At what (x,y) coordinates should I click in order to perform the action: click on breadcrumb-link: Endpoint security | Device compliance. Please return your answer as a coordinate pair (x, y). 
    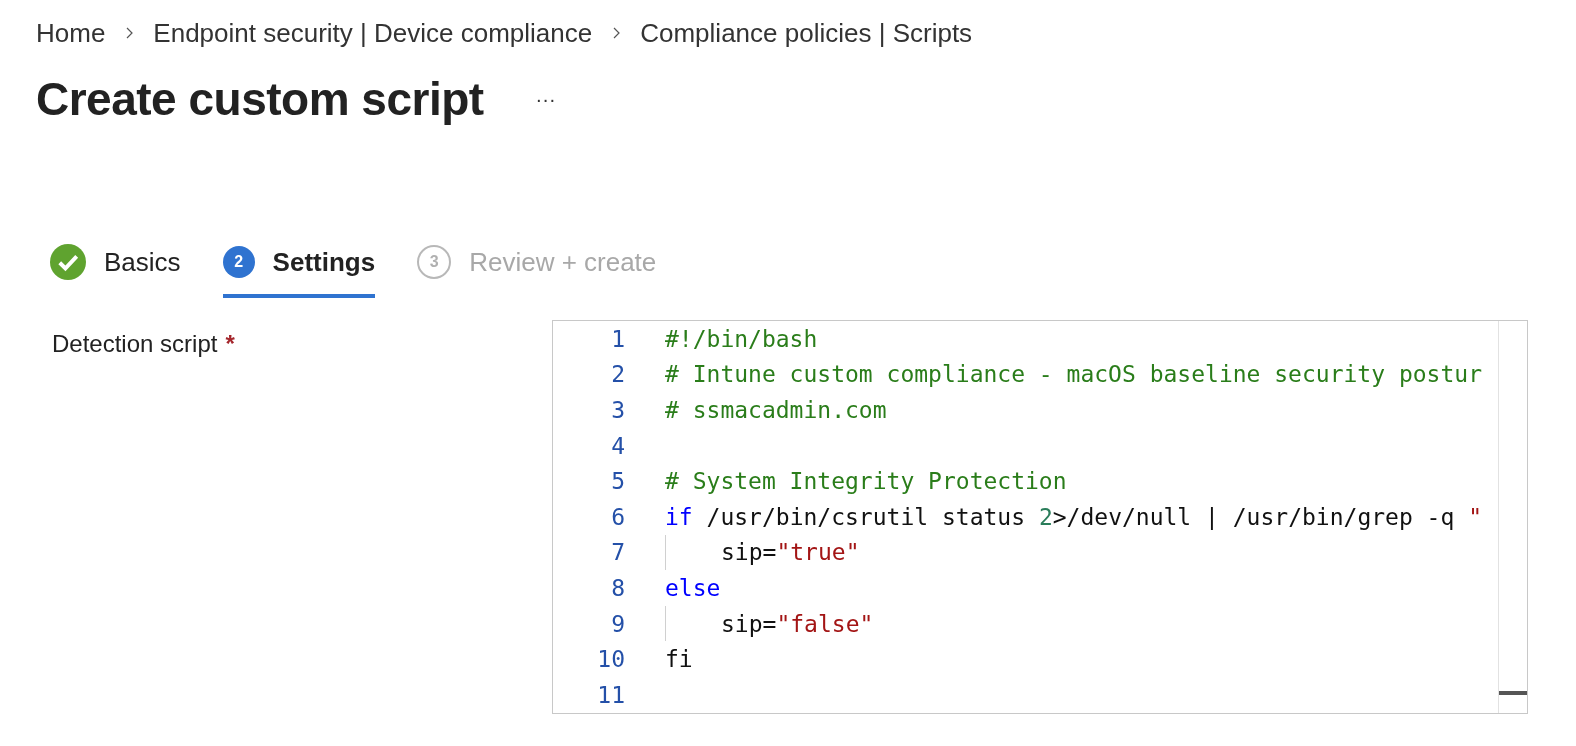
    Looking at the image, I should click on (373, 33).